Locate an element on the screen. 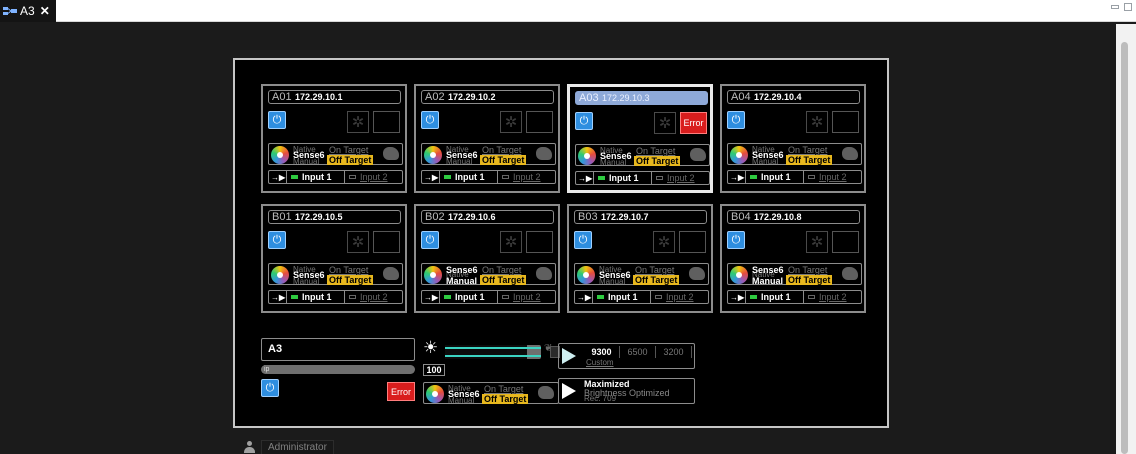  projector-name-bar: B01 172.29.10.5 is located at coordinates (334, 217).